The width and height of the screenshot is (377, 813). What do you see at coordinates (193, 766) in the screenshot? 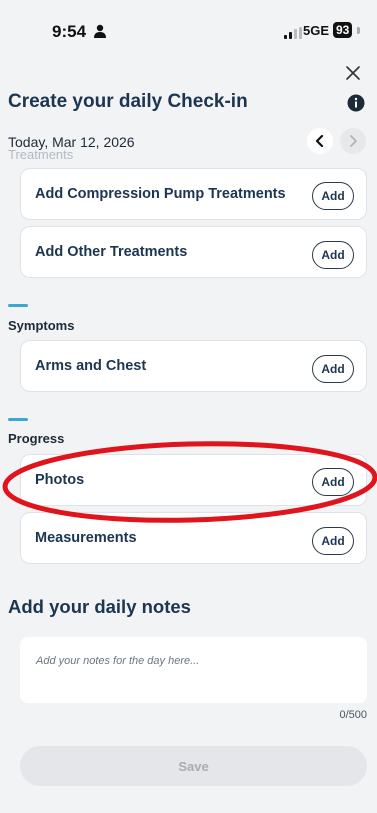
I see `save-button: Save` at bounding box center [193, 766].